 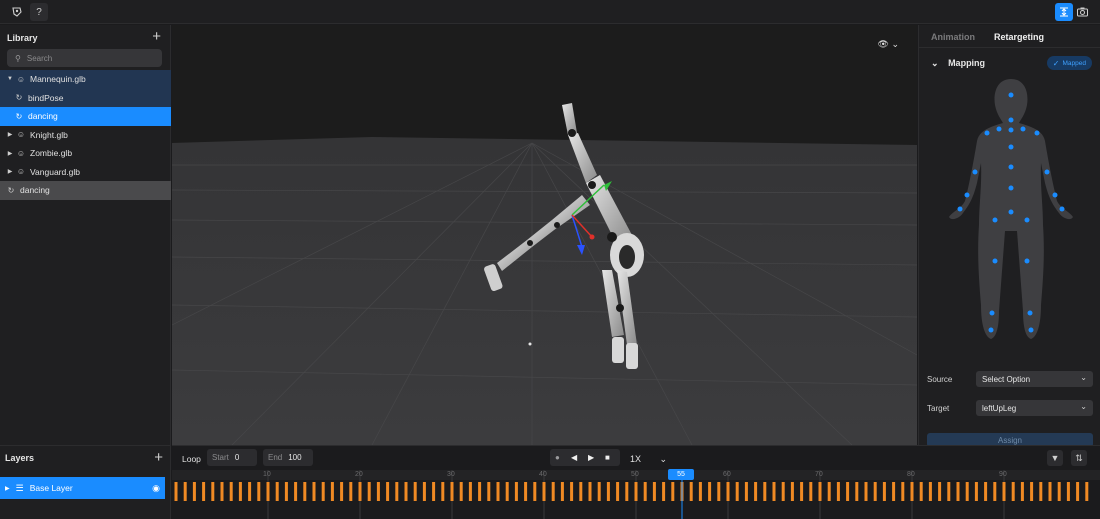 I want to click on record-icon: ●, so click(x=557, y=457).